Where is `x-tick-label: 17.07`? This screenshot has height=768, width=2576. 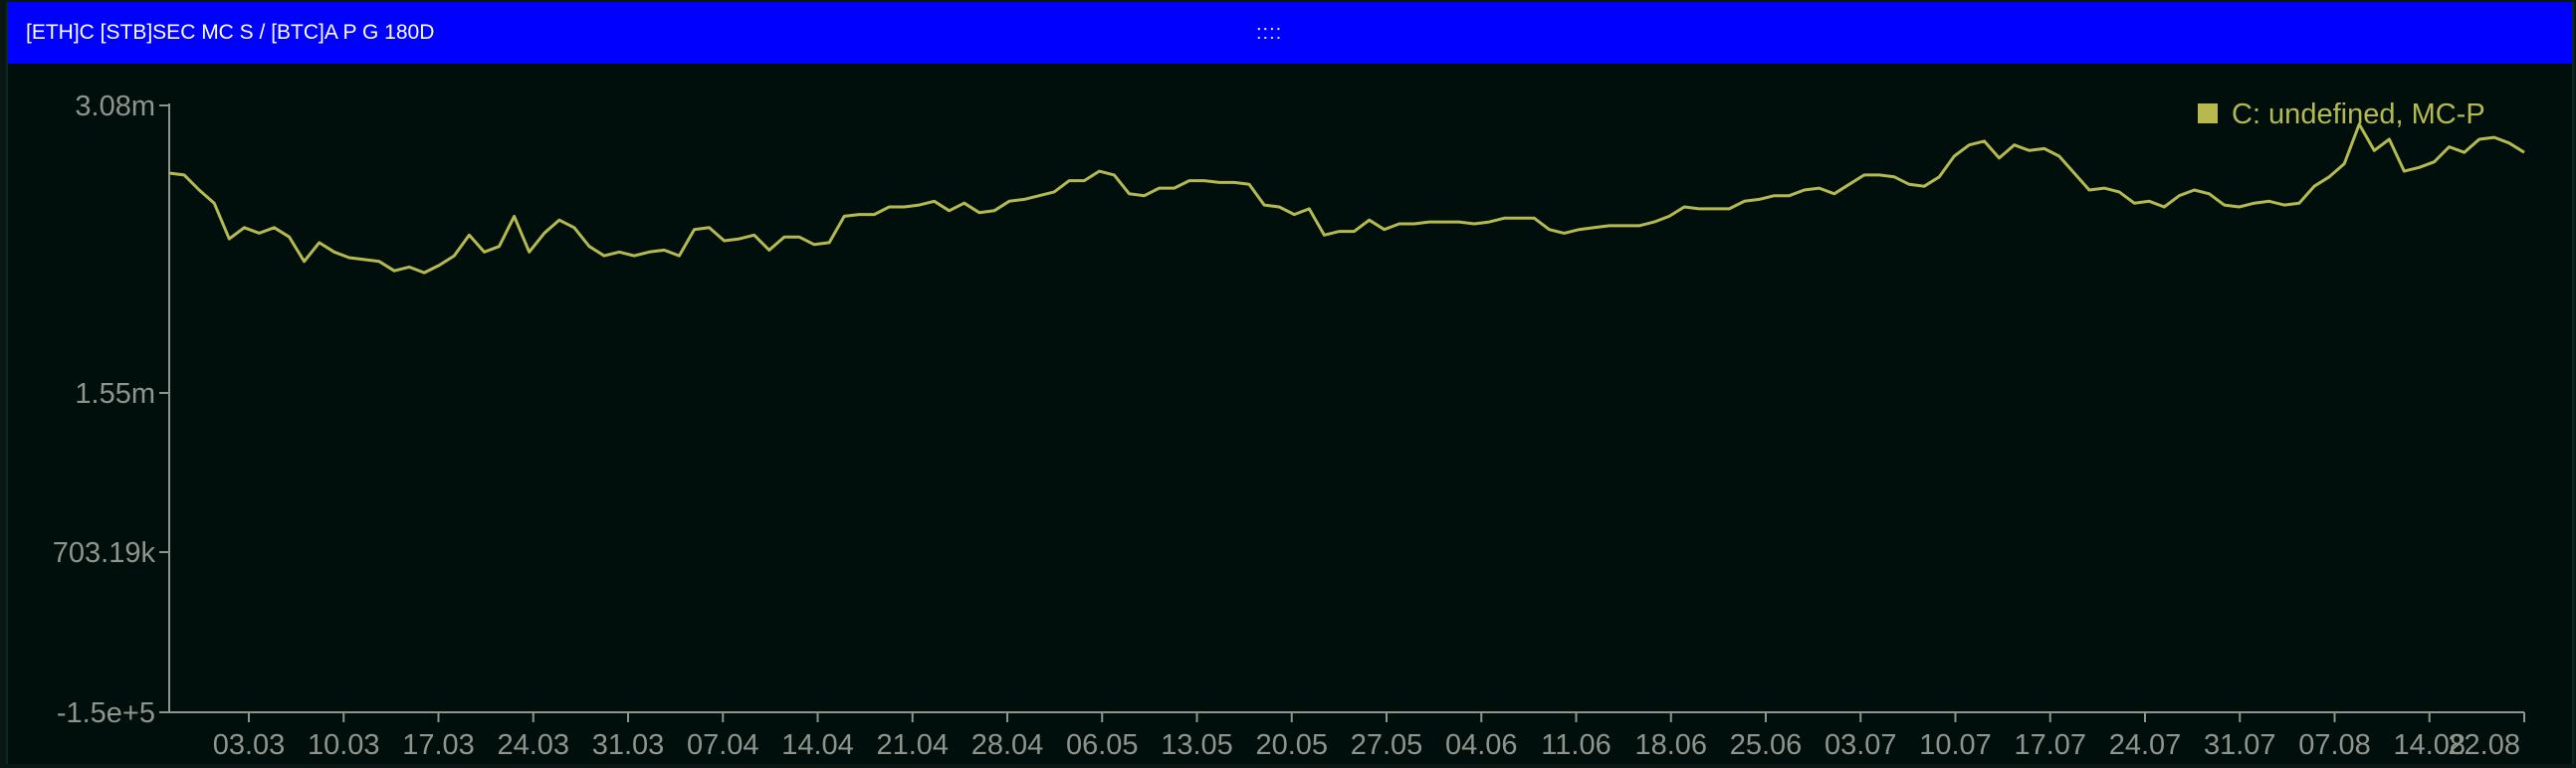 x-tick-label: 17.07 is located at coordinates (2050, 745).